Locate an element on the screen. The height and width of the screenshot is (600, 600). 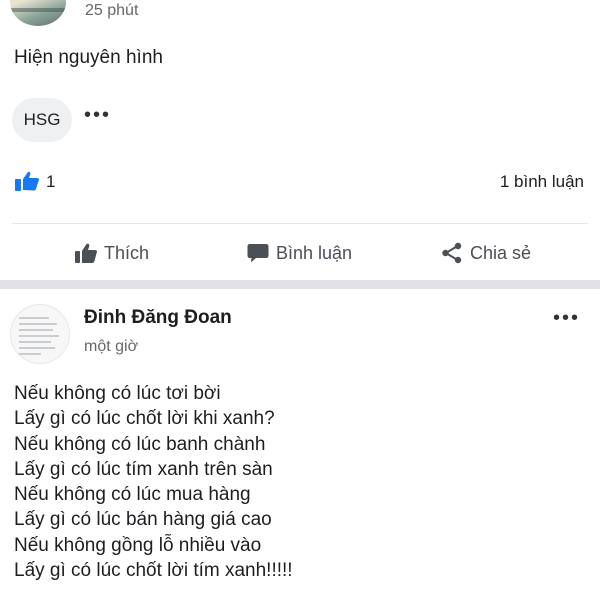
comment-button-label: Bình luận is located at coordinates (314, 252).